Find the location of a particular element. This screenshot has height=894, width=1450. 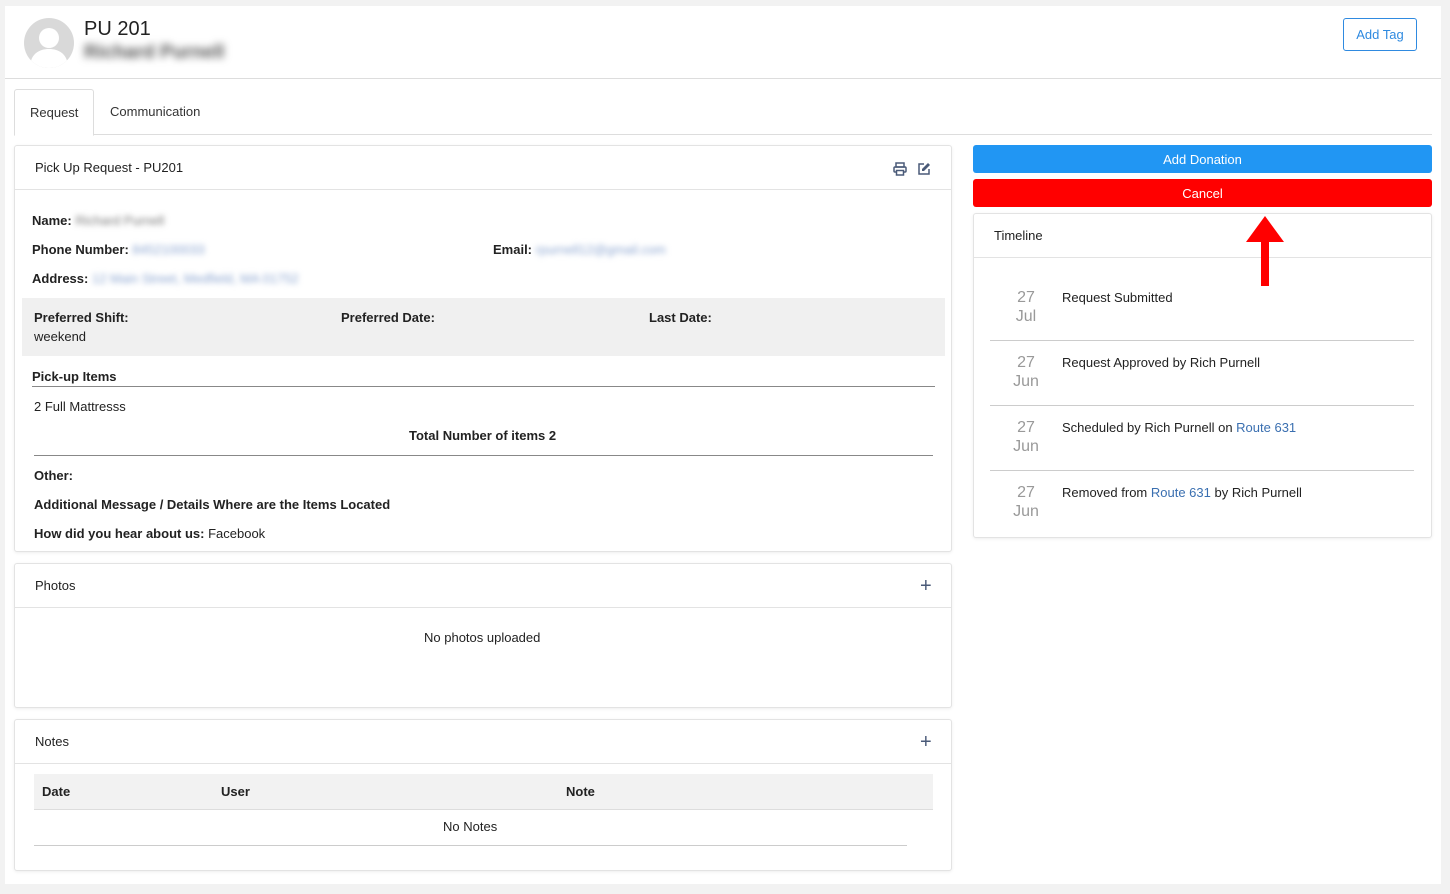

up-arrow-annotation-icon is located at coordinates (1265, 251).